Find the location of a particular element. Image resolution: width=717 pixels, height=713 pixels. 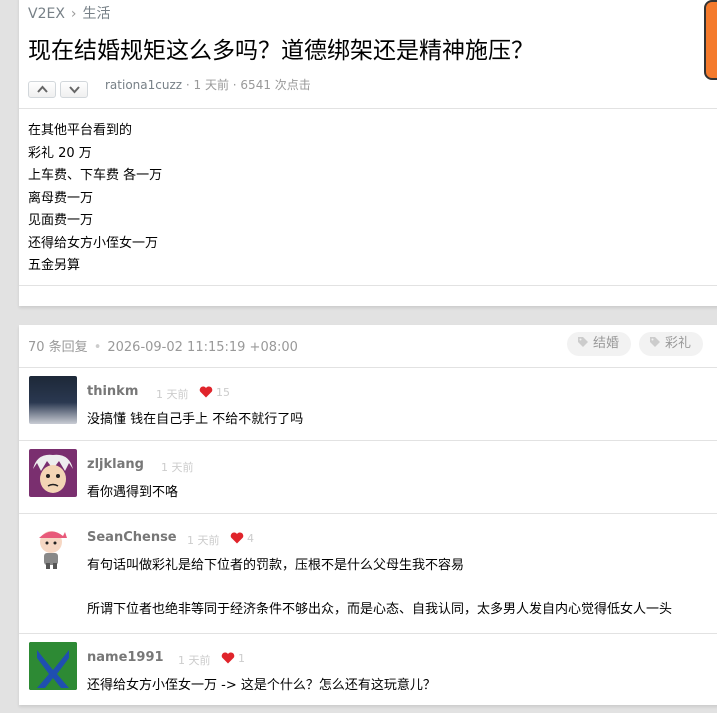

reply-count: 70 条回复 is located at coordinates (58, 347).